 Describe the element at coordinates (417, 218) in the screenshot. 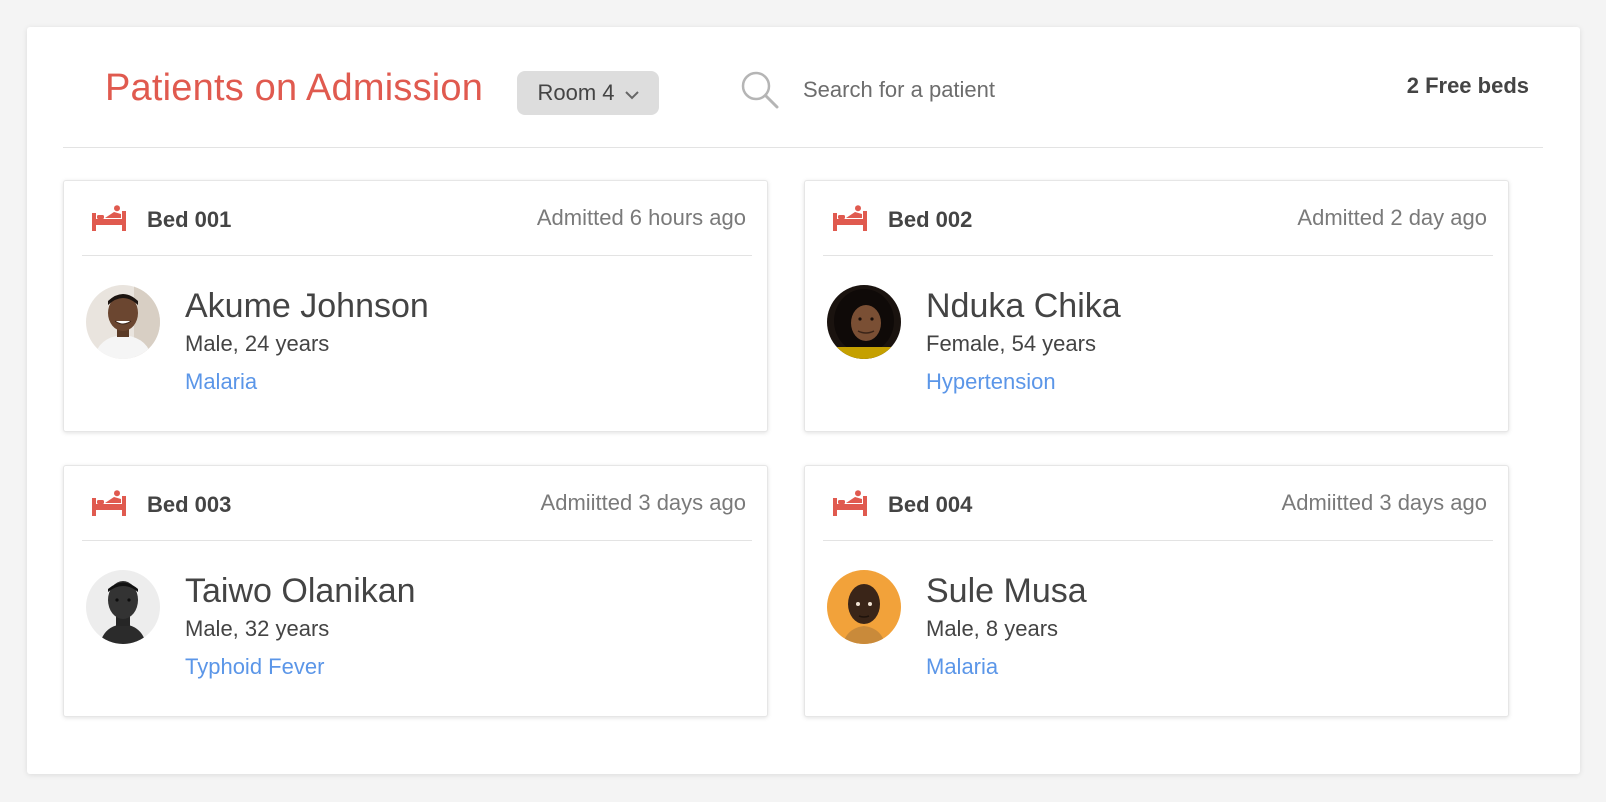

I see `bed-card-header: Bed 001 Admitted 6 hours ago` at that location.